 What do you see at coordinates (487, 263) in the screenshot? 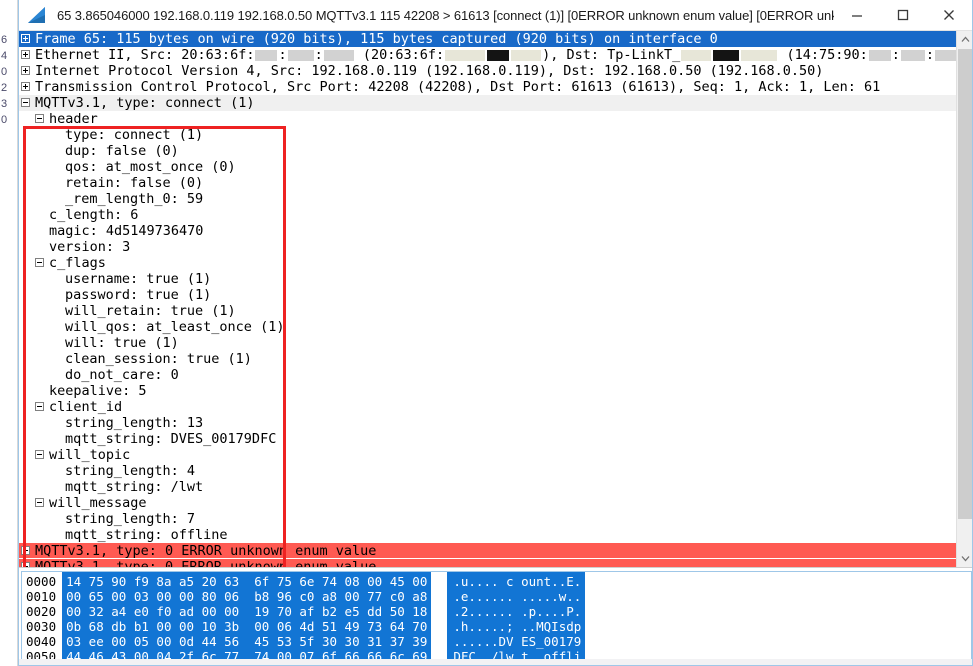
I see `tree-row-c-flags: c_flags` at bounding box center [487, 263].